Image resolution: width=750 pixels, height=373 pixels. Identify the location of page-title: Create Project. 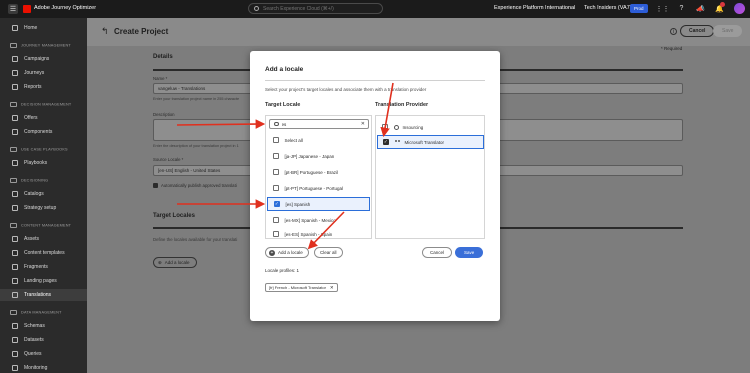
(141, 31).